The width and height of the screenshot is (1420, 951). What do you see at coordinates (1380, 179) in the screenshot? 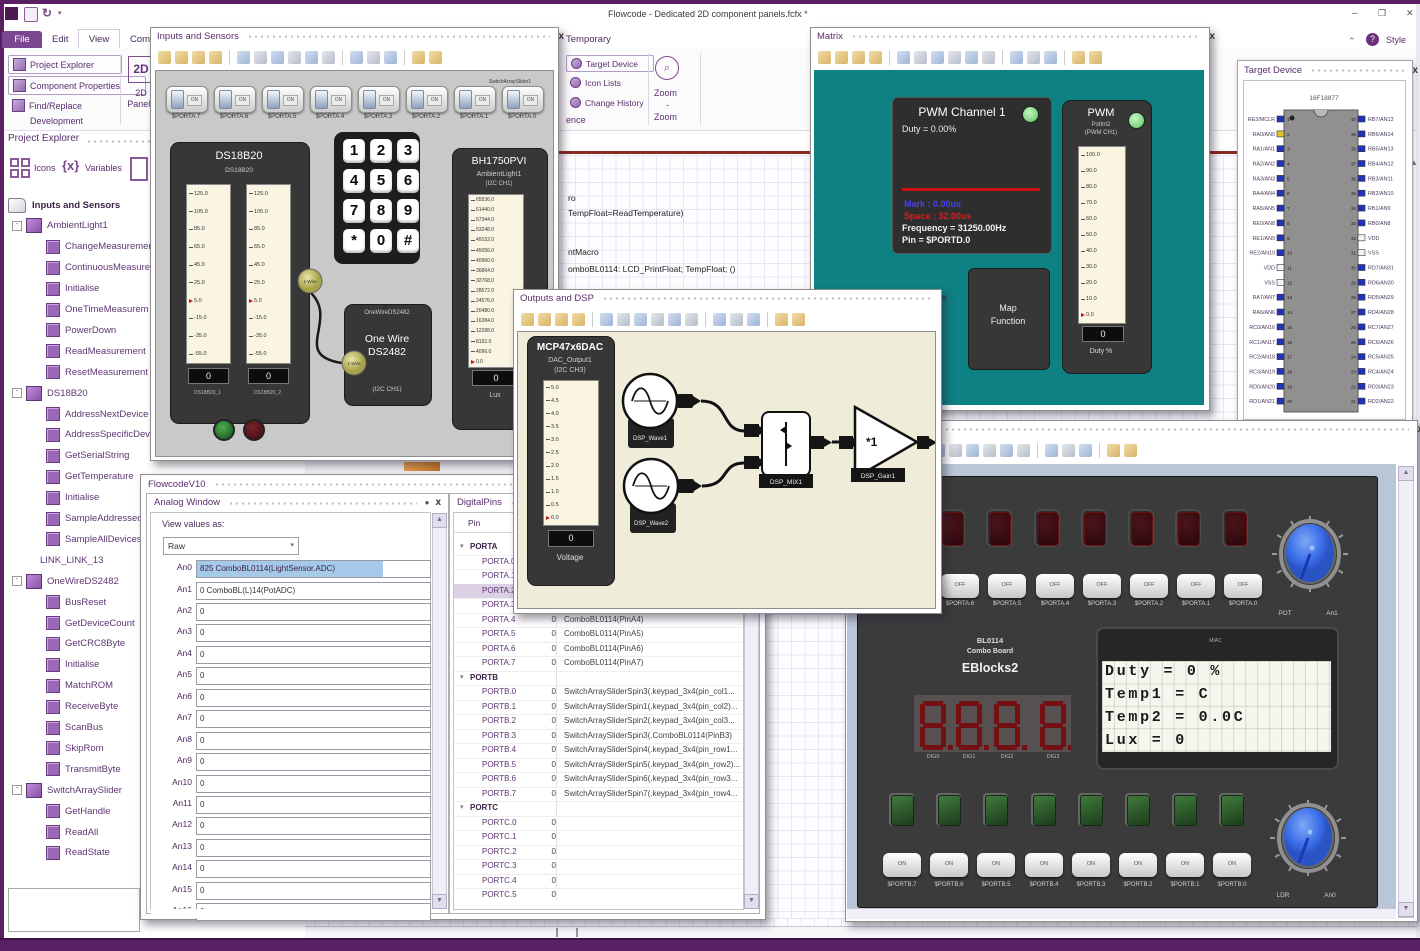
I see `svg-text: RB3/AN11` at bounding box center [1380, 179].